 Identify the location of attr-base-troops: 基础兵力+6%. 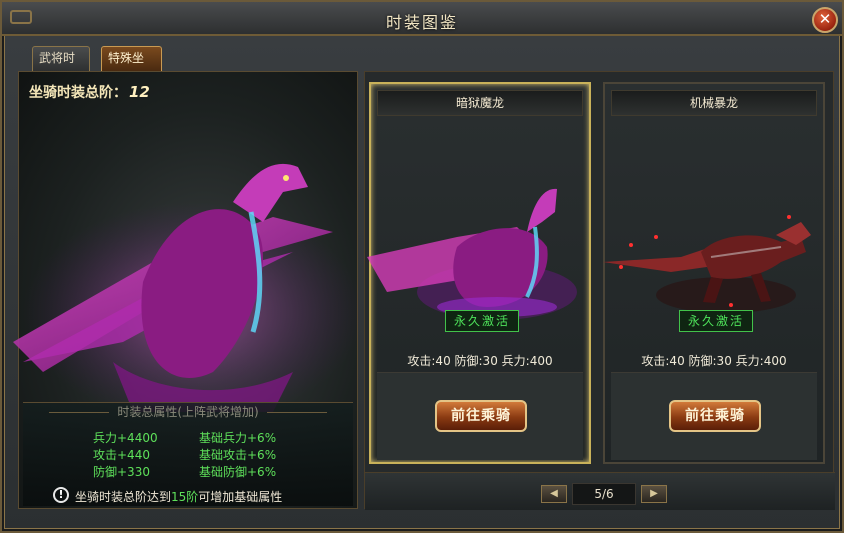
(238, 438).